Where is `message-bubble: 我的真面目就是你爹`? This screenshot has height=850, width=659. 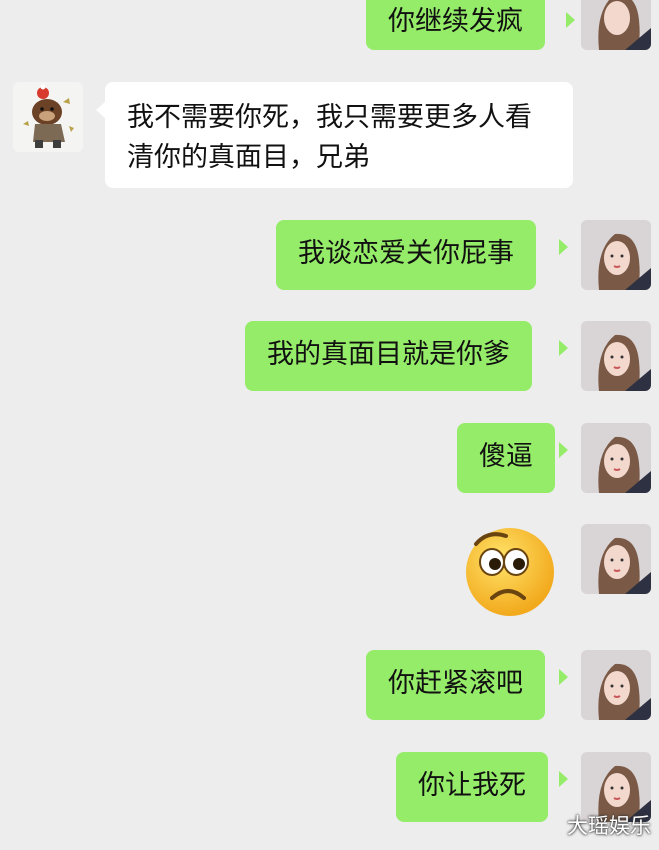
message-bubble: 我的真面目就是你爹 is located at coordinates (388, 356).